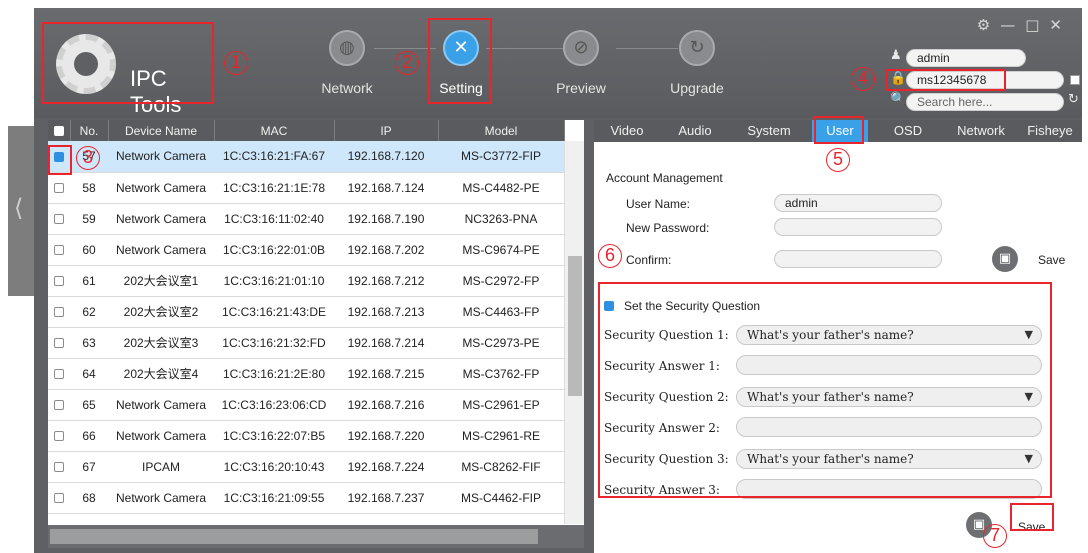 The width and height of the screenshot is (1088, 553). Describe the element at coordinates (386, 436) in the screenshot. I see `ip-cell: 192.168.7.220` at that location.